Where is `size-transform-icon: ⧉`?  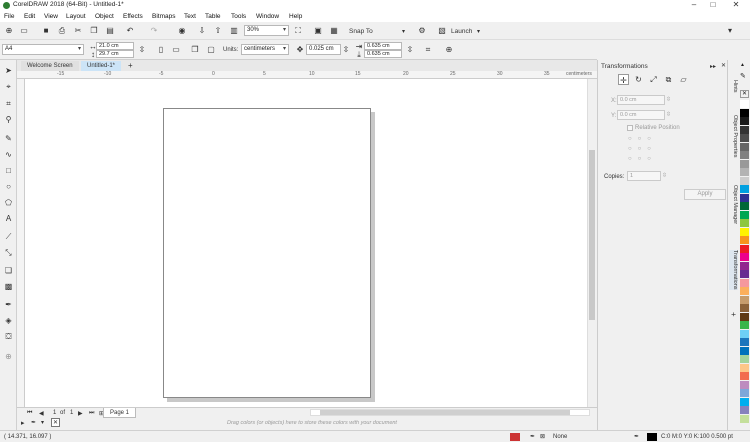 size-transform-icon: ⧉ is located at coordinates (668, 79).